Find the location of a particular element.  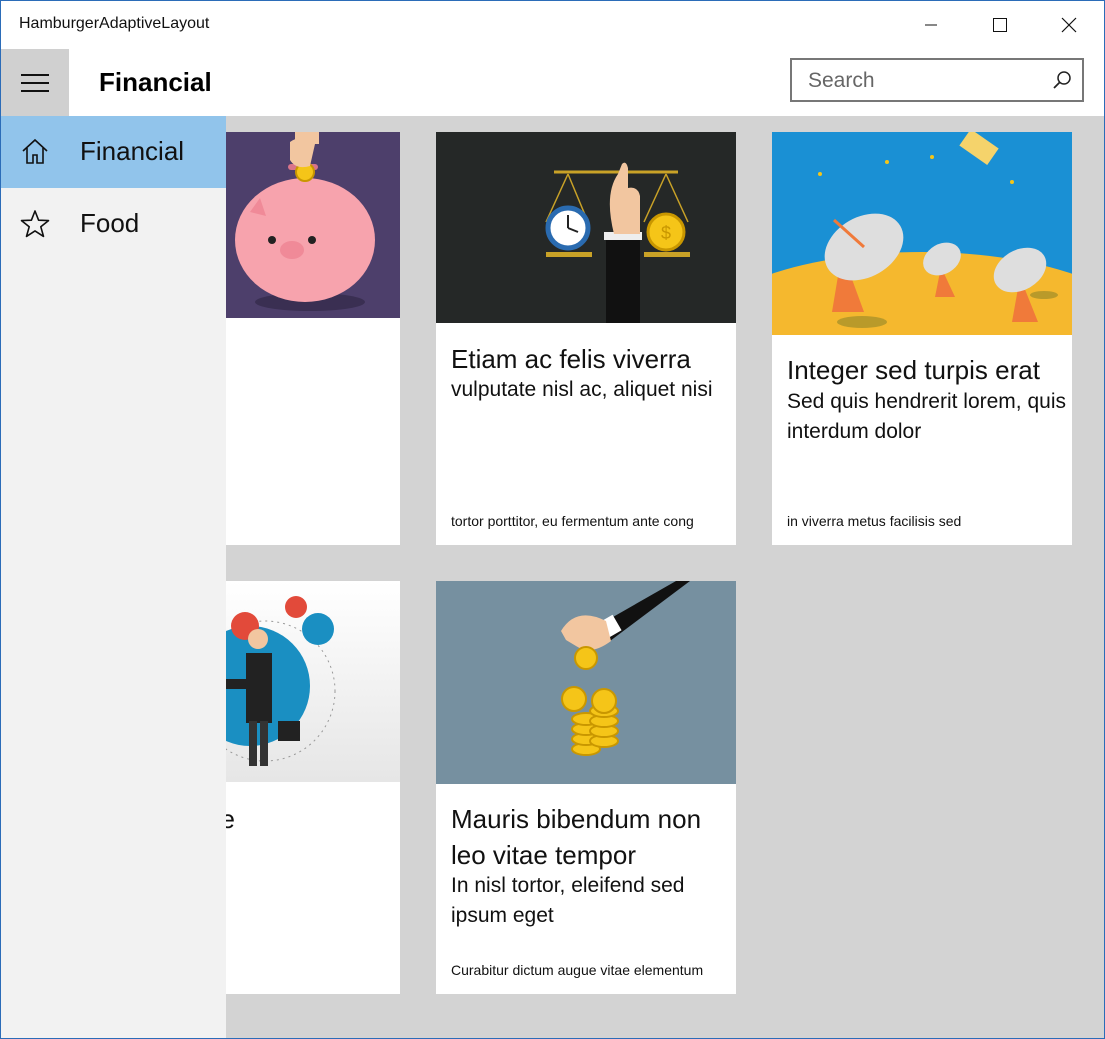

page-title: Financial is located at coordinates (155, 82).